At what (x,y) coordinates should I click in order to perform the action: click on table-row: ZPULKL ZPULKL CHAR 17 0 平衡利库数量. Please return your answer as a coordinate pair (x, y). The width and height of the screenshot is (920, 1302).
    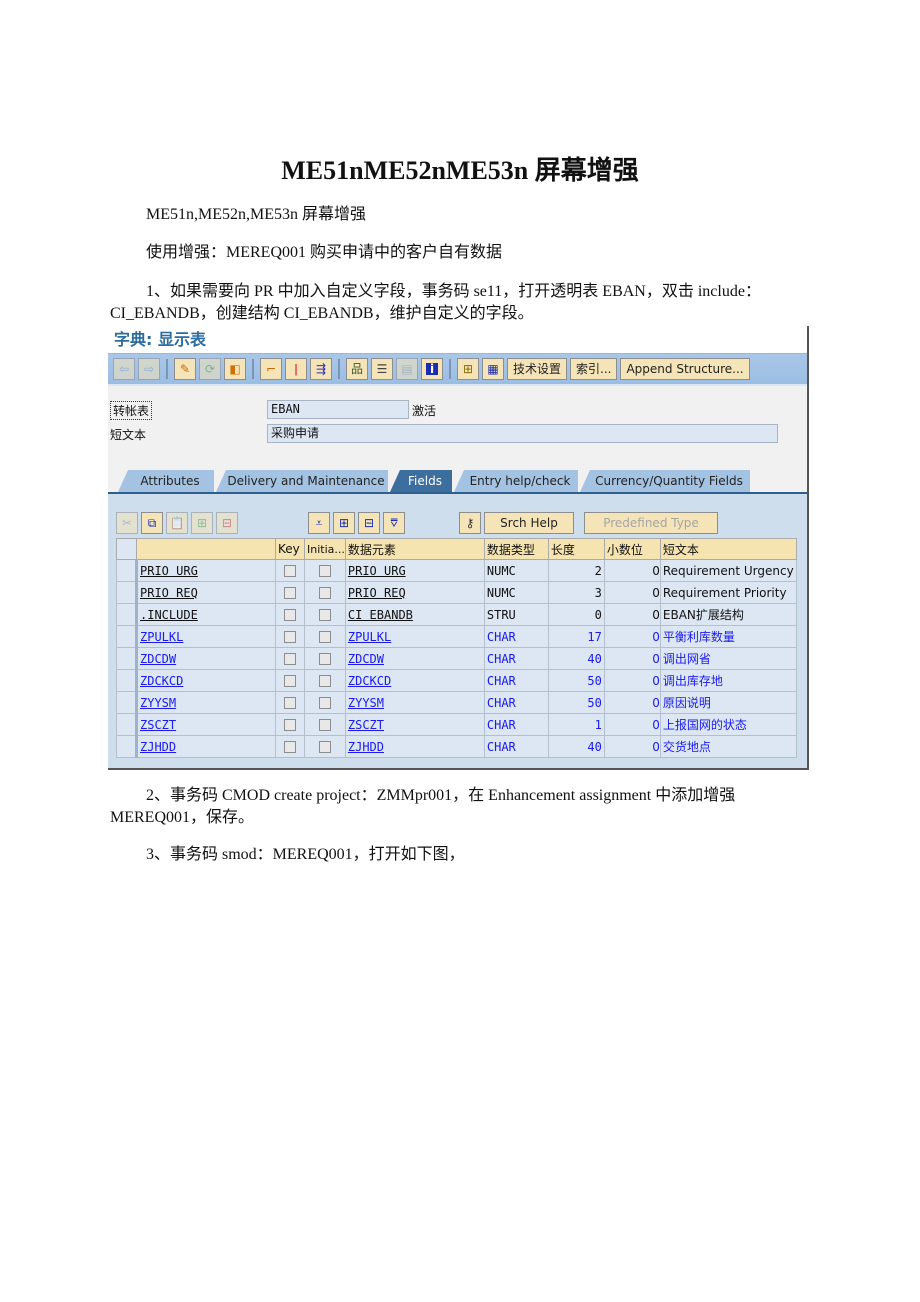
    Looking at the image, I should click on (456, 636).